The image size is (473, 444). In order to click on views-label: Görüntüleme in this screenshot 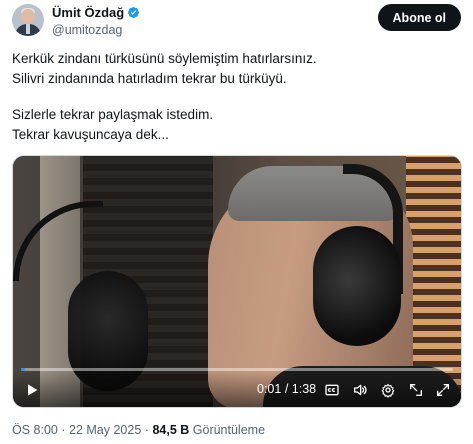, I will do `click(229, 430)`.